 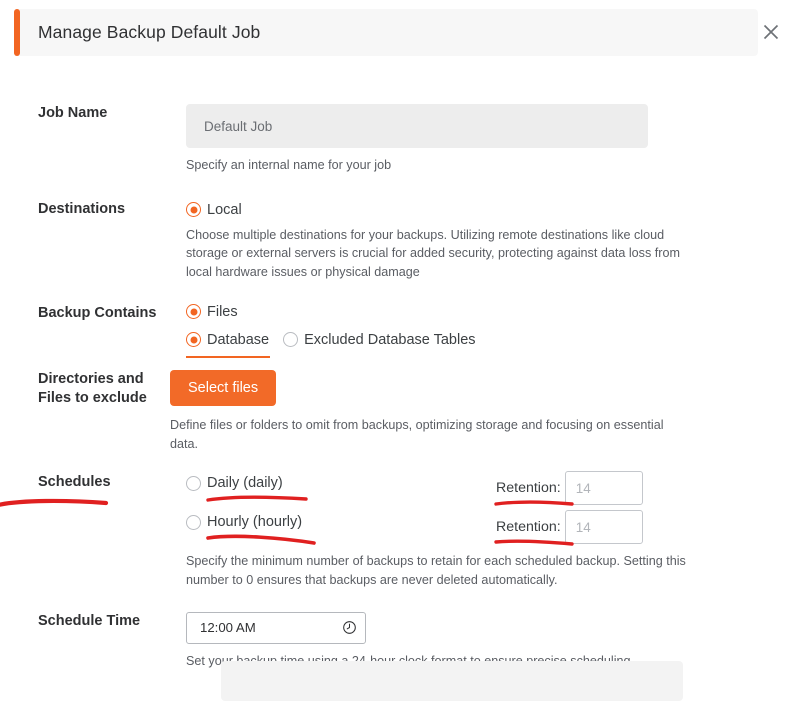 What do you see at coordinates (193, 311) in the screenshot?
I see `radio-files-icon` at bounding box center [193, 311].